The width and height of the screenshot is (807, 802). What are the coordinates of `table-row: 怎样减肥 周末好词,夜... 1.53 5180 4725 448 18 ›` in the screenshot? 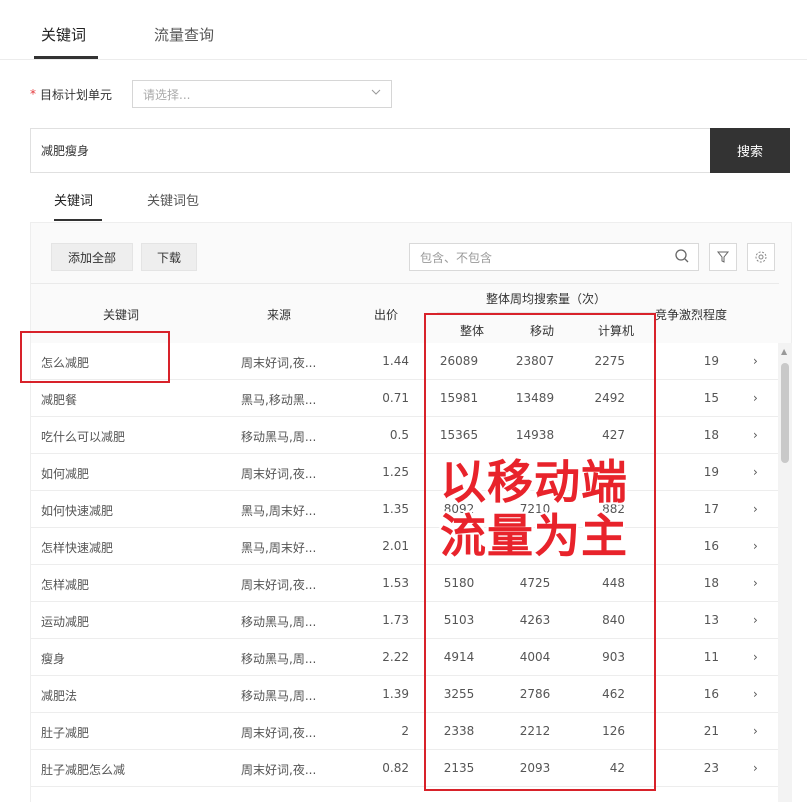 It's located at (405, 583).